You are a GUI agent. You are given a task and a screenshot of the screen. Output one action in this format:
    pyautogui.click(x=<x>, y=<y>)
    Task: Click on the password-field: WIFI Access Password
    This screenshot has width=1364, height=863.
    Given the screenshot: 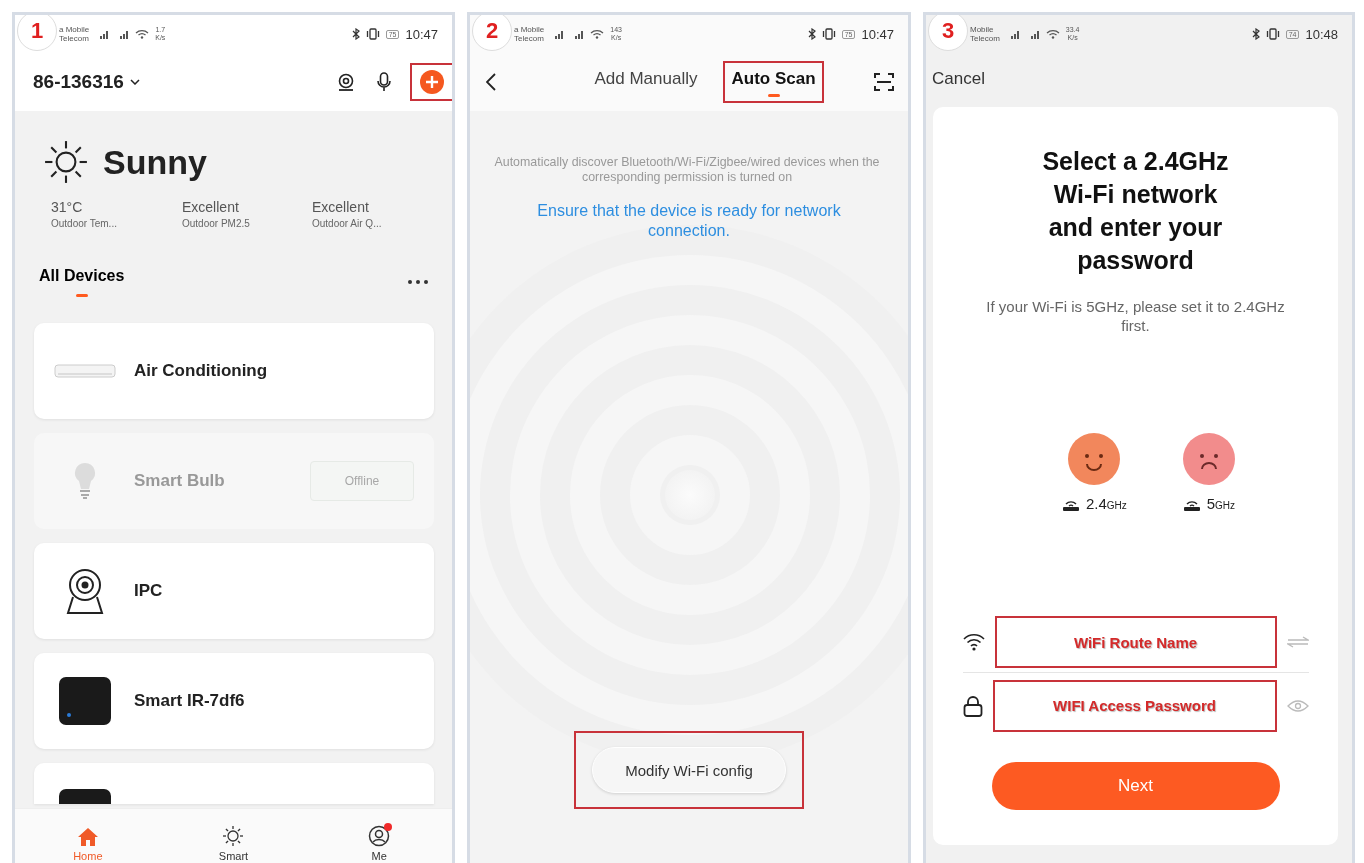 What is the action you would take?
    pyautogui.click(x=1134, y=705)
    